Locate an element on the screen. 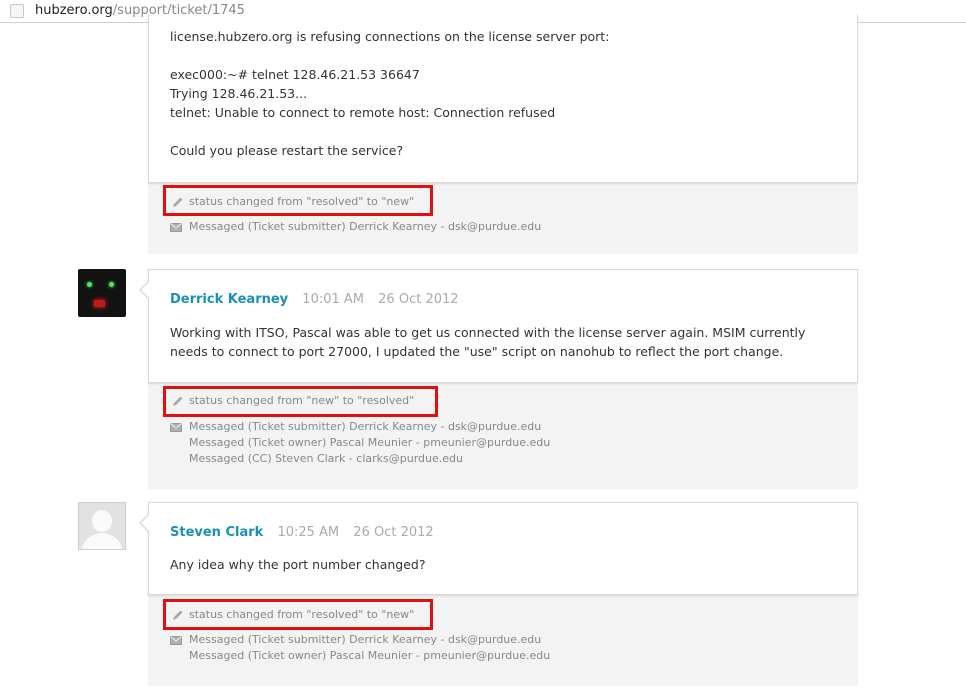  comment-text: Any idea why the port number changed? is located at coordinates (298, 564).